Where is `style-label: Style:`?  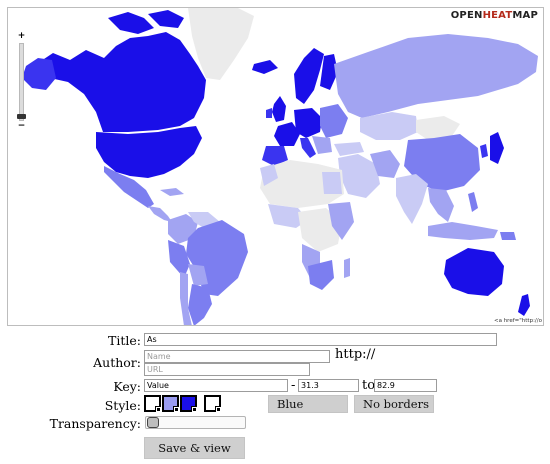
style-label: Style: is located at coordinates (122, 405).